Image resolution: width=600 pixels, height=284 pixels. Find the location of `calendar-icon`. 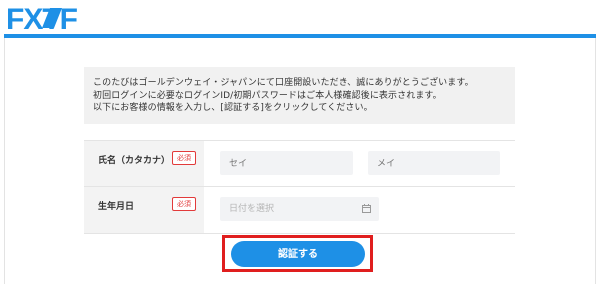

calendar-icon is located at coordinates (366, 208).